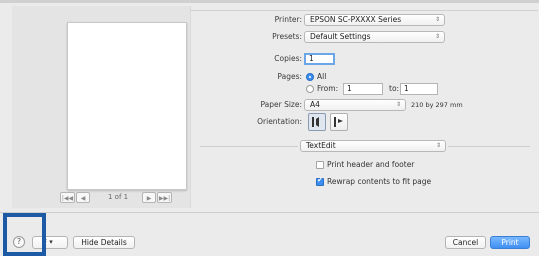 The image size is (539, 256). Describe the element at coordinates (279, 121) in the screenshot. I see `orientation-label: Orientation:` at that location.